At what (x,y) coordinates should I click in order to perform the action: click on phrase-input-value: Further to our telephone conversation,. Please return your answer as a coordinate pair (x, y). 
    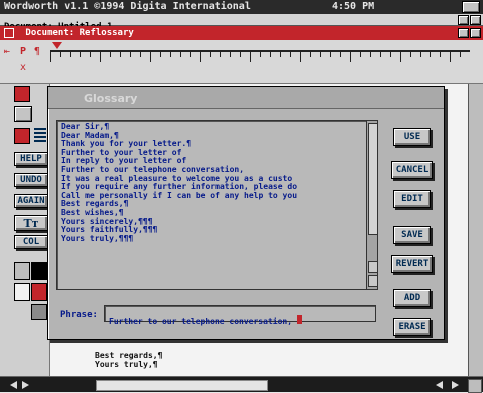
    Looking at the image, I should click on (203, 321).